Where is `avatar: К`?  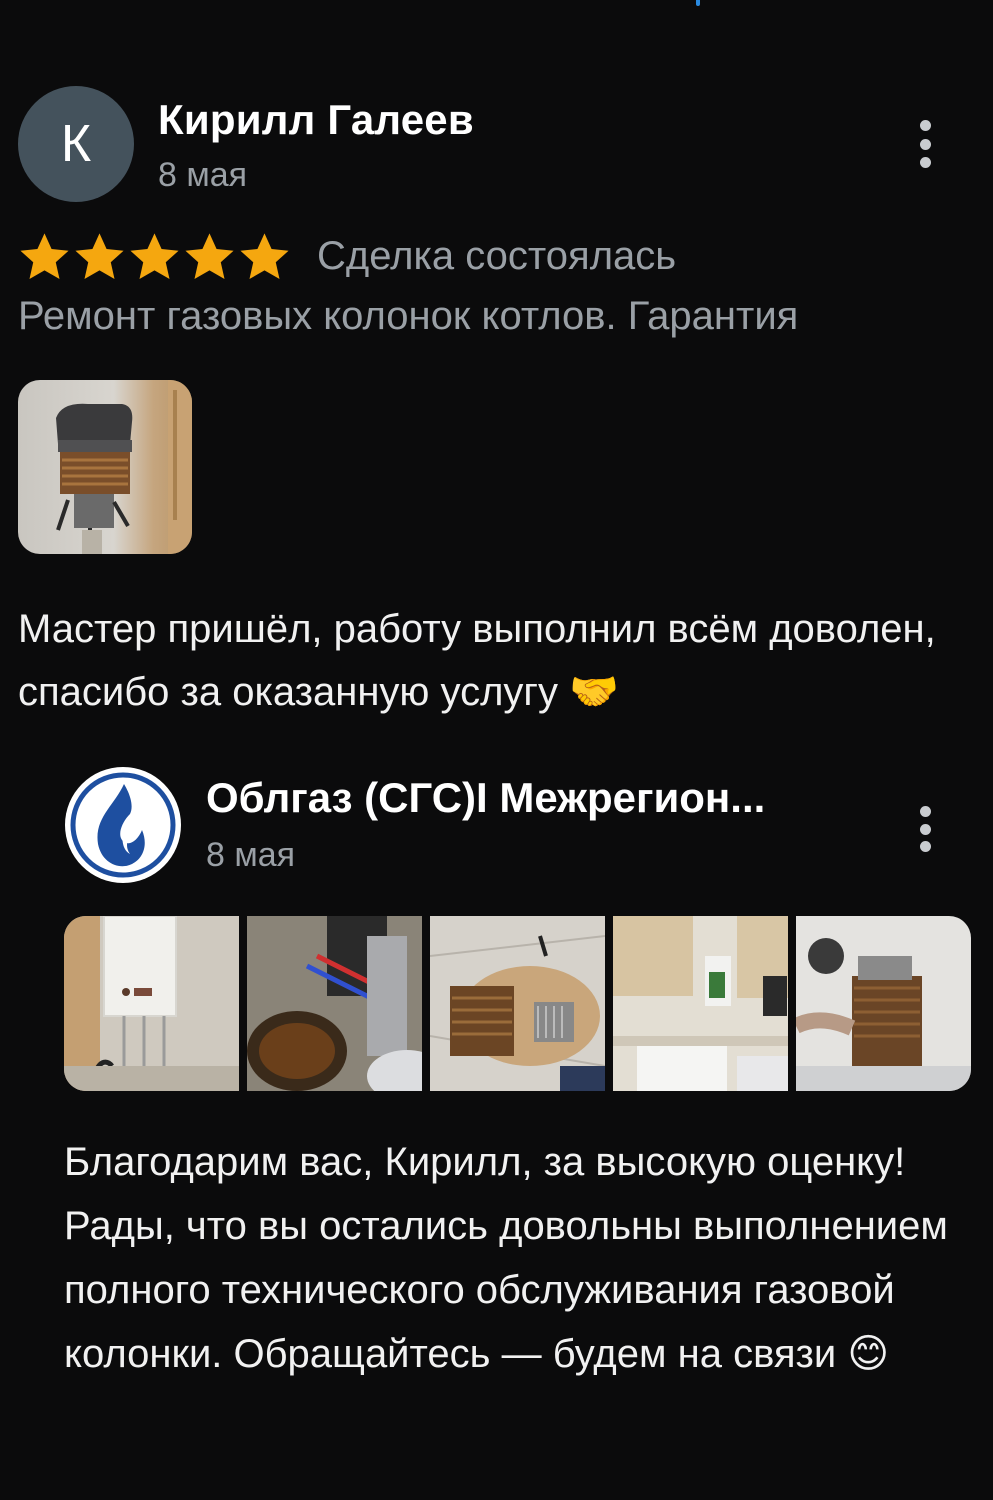
avatar: К is located at coordinates (76, 144).